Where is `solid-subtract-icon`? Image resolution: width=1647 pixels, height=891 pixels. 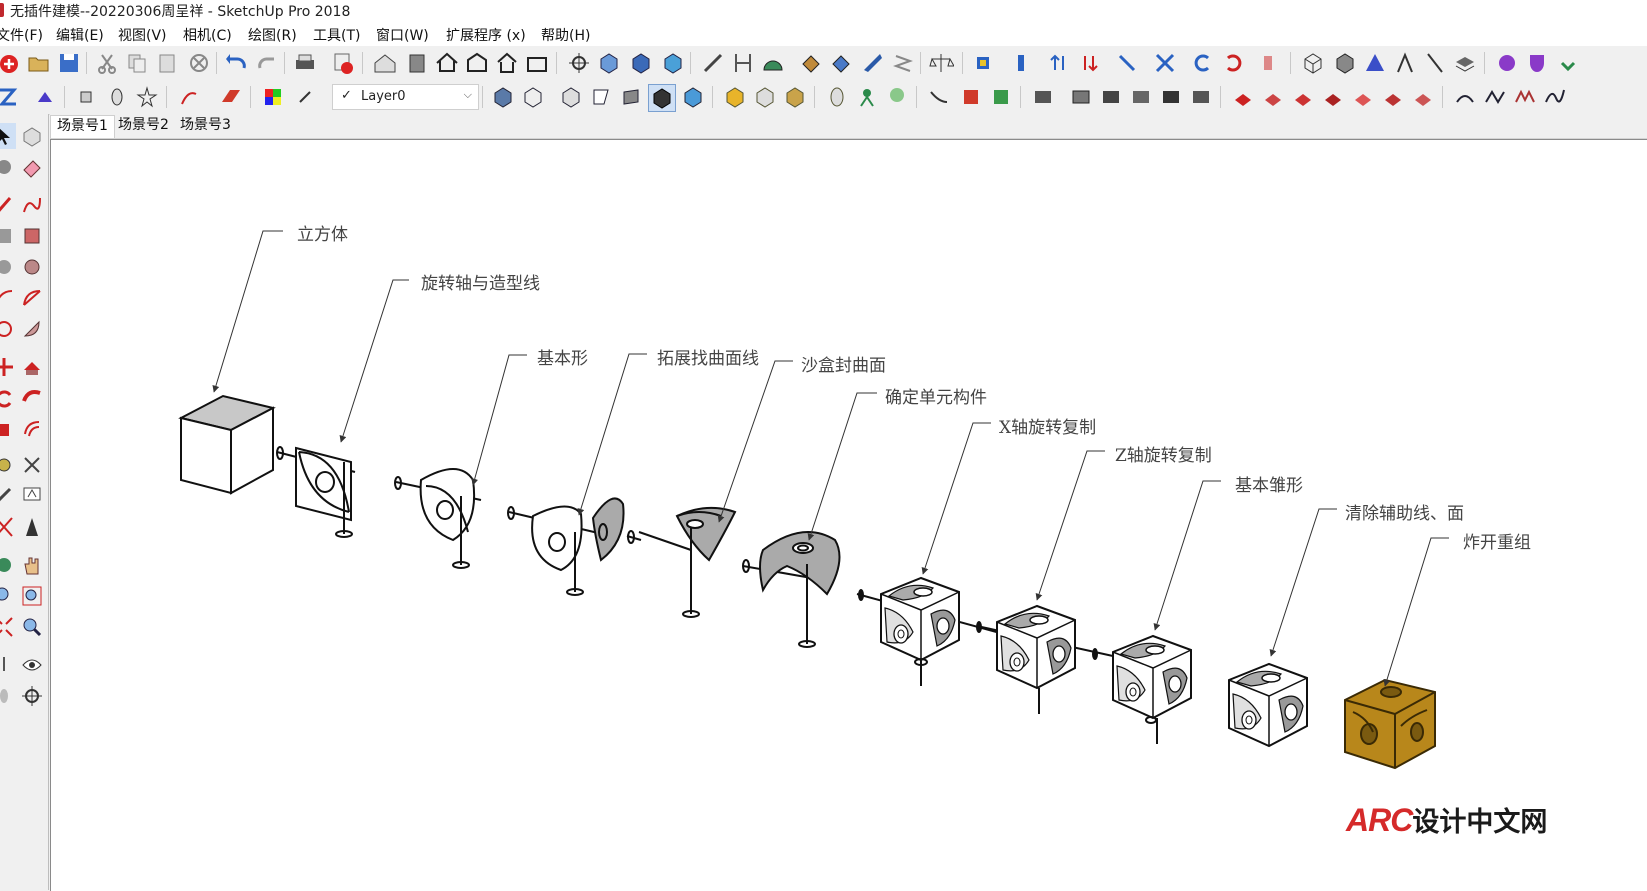 solid-subtract-icon is located at coordinates (1273, 97).